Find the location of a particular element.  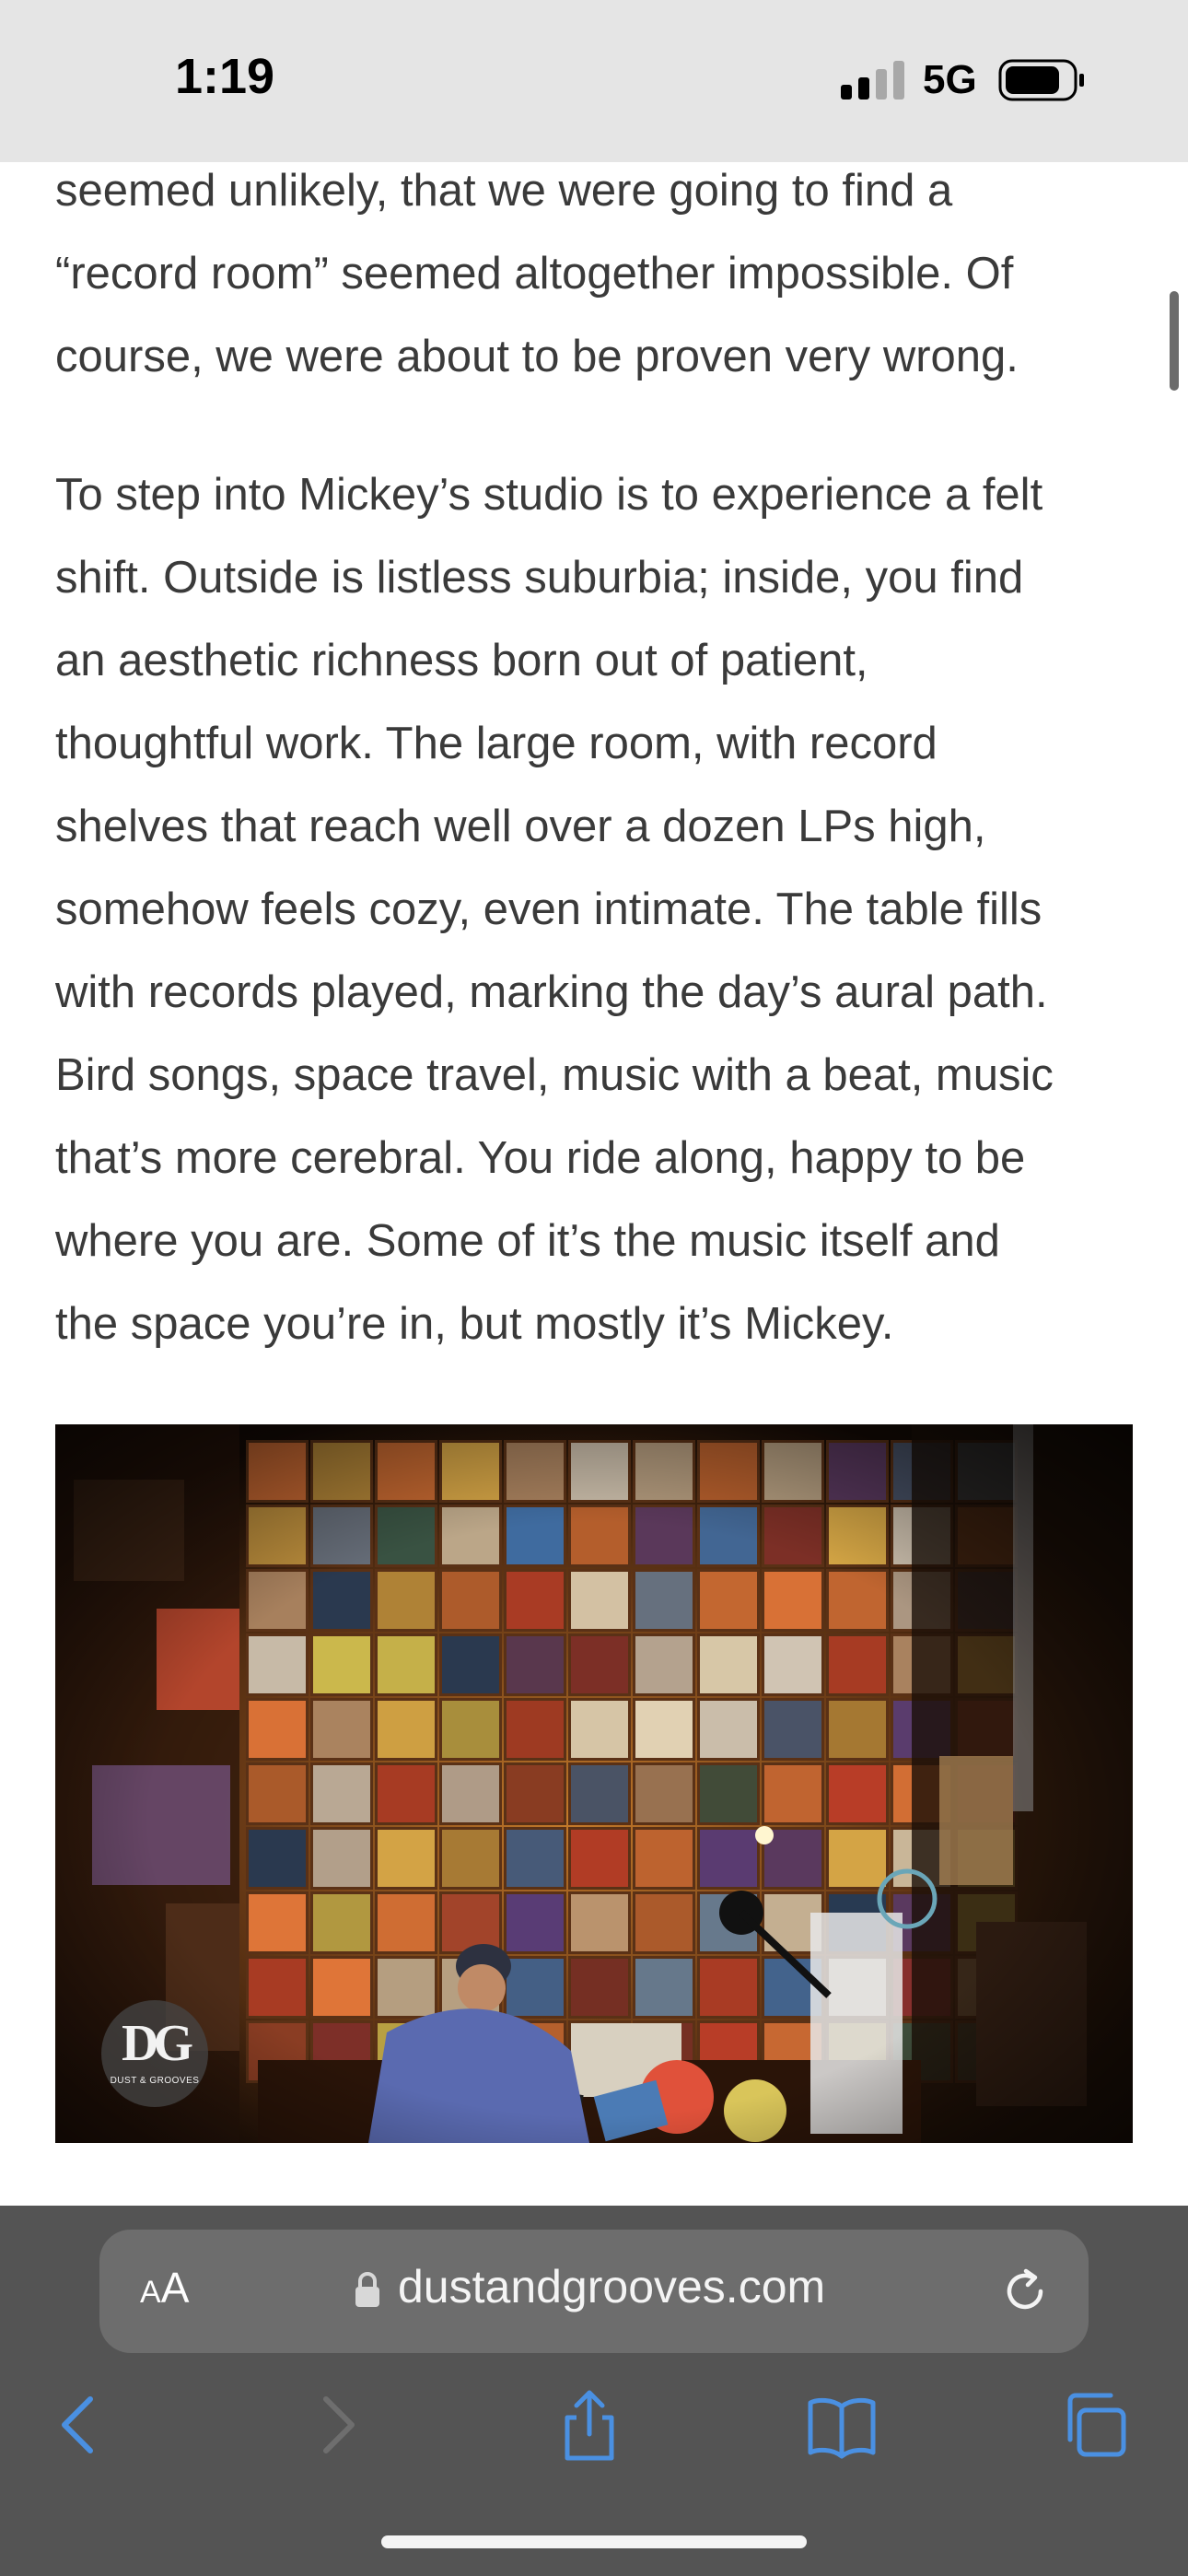

dust-and-grooves-logo: DG DUST & GROOVES is located at coordinates (154, 2053).